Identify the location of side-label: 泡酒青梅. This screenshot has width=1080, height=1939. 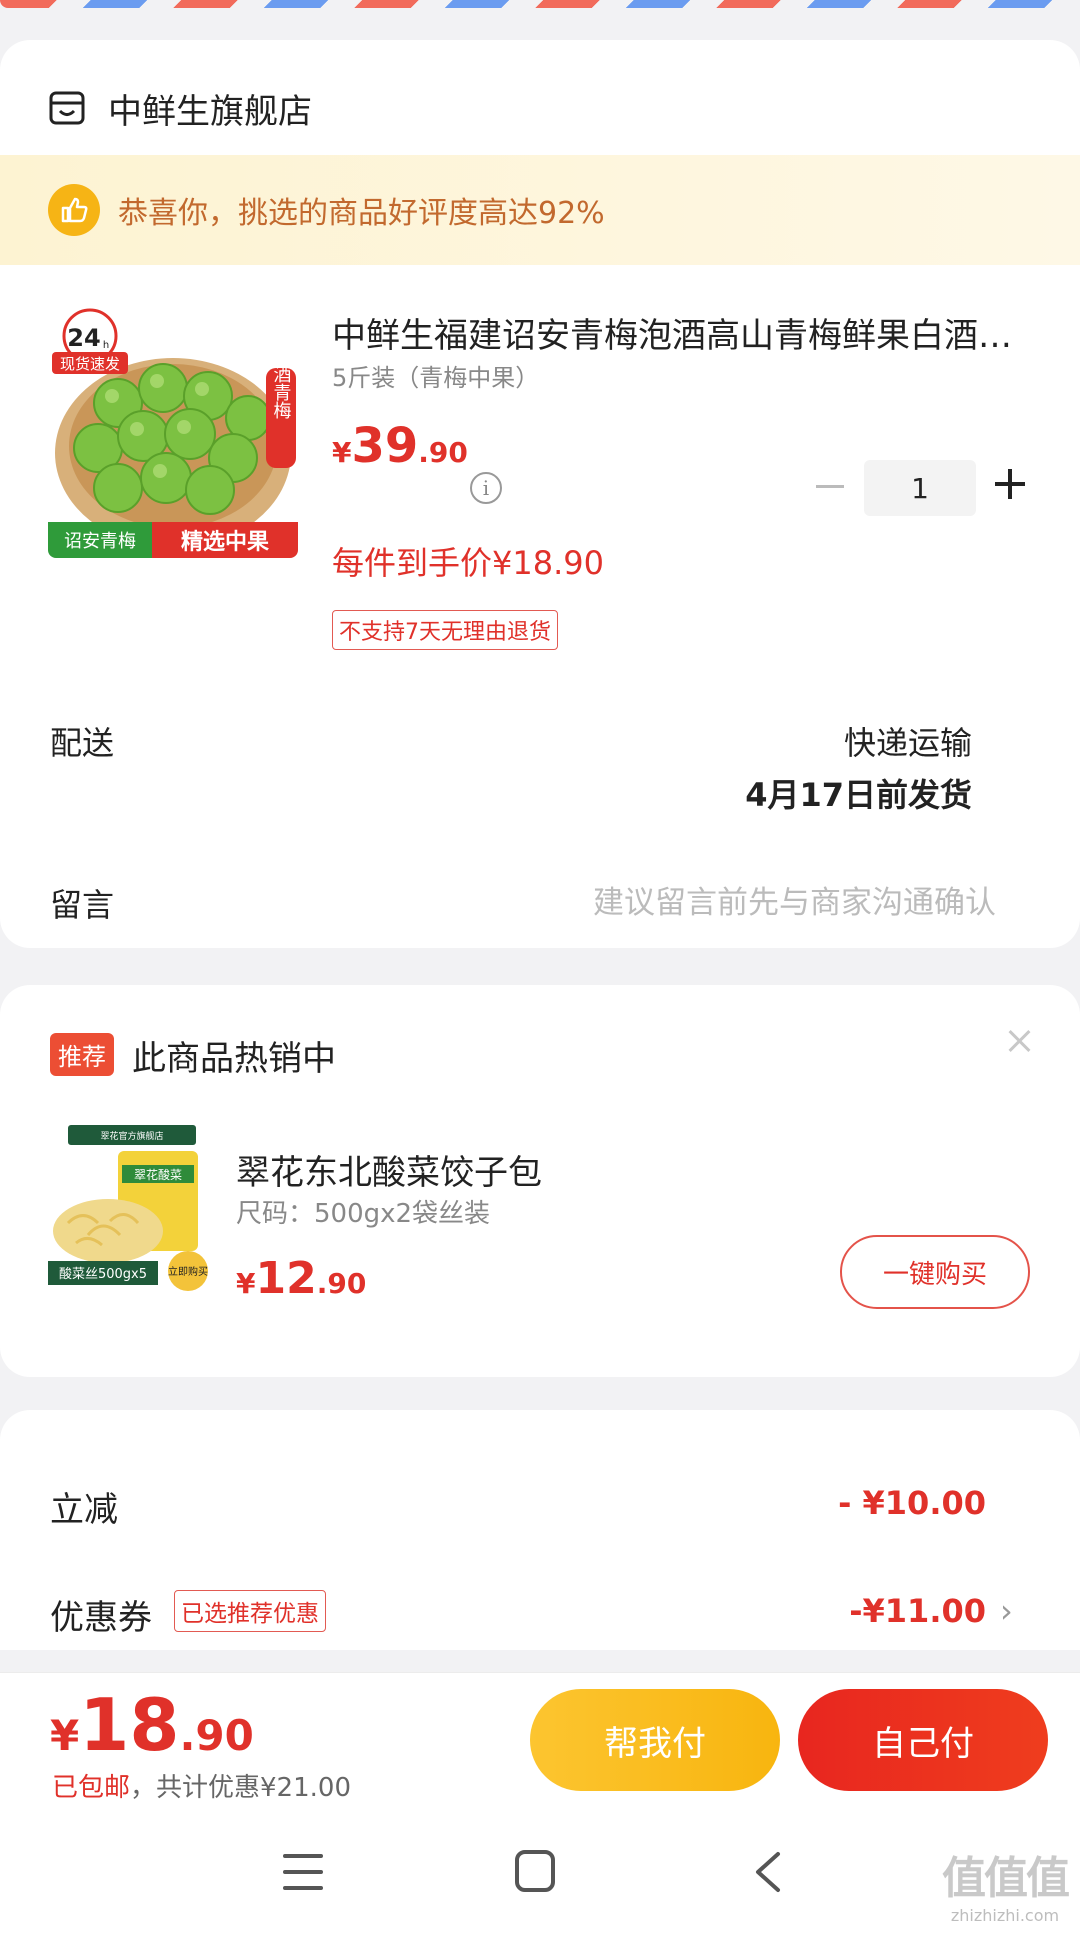
(281, 383).